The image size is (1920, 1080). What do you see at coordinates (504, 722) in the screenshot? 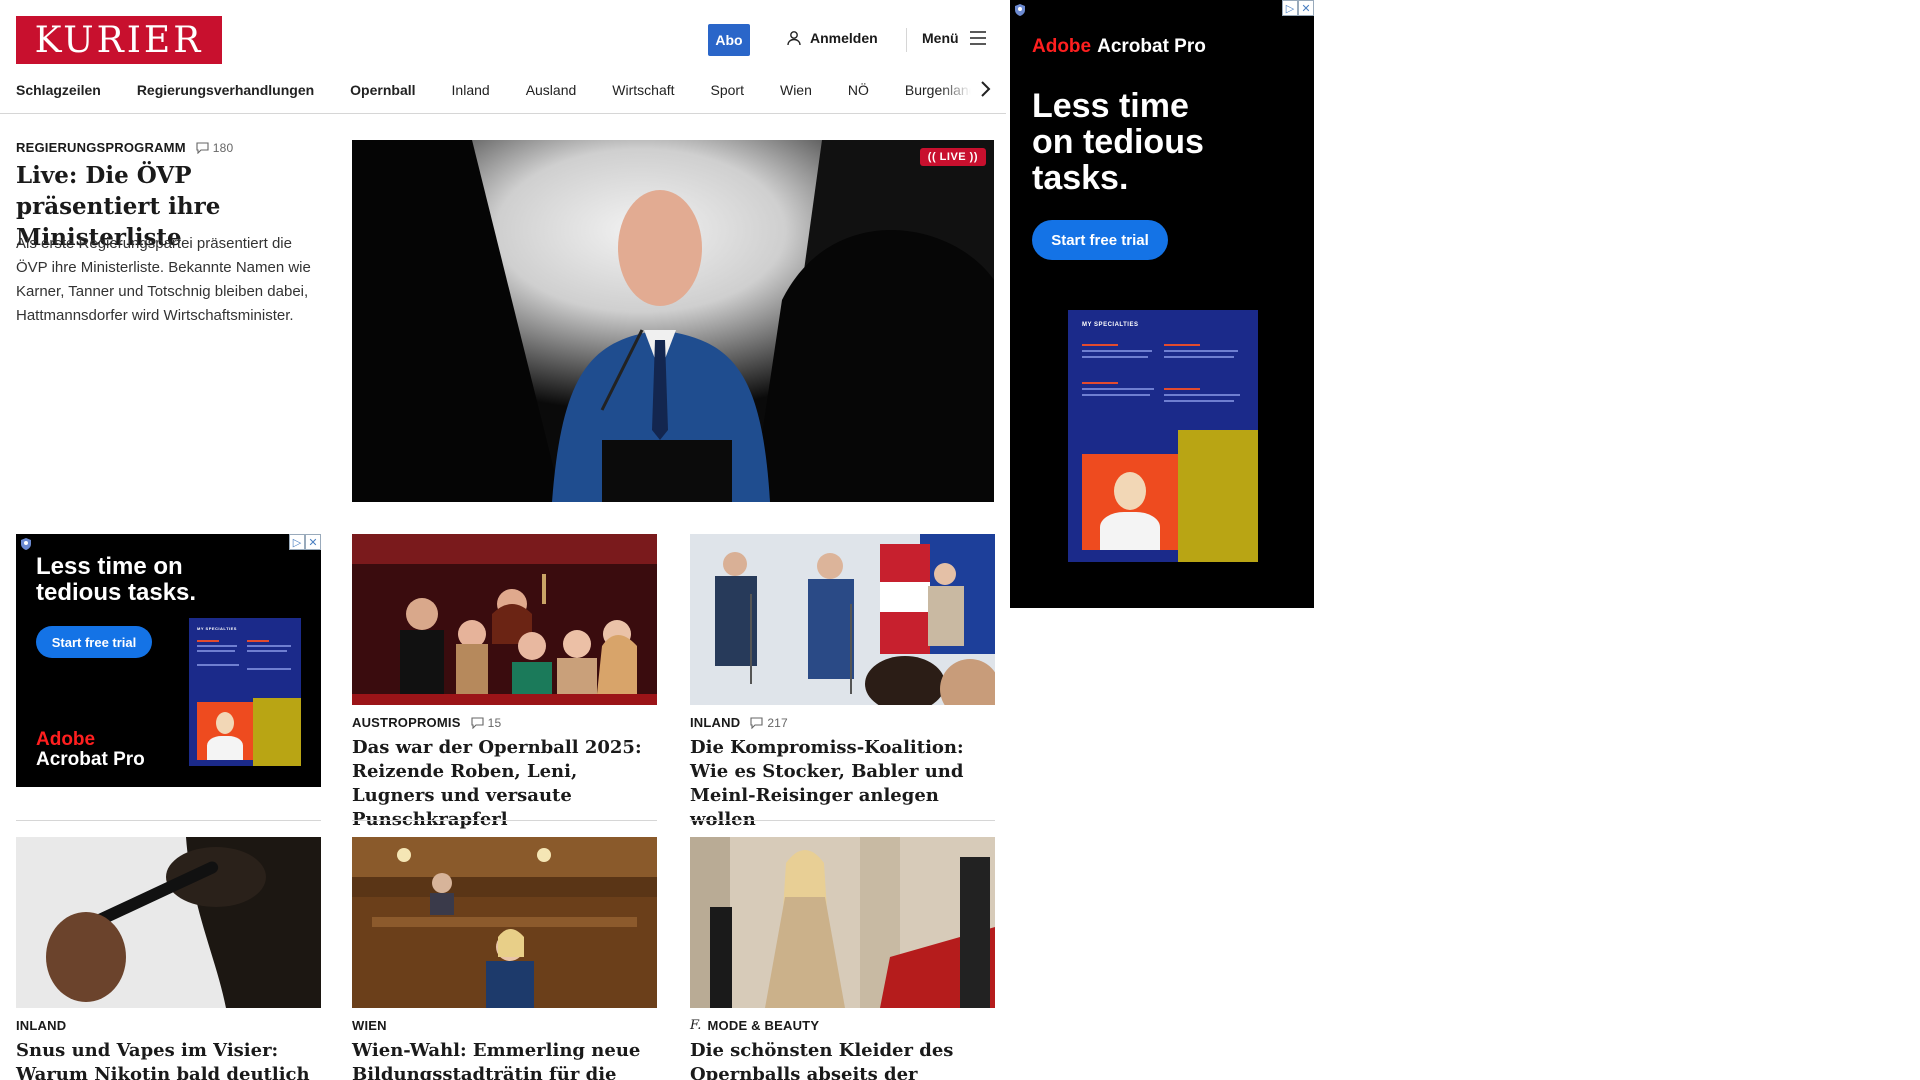
I see `article-kicker: AUSTROPROMIS 15` at bounding box center [504, 722].